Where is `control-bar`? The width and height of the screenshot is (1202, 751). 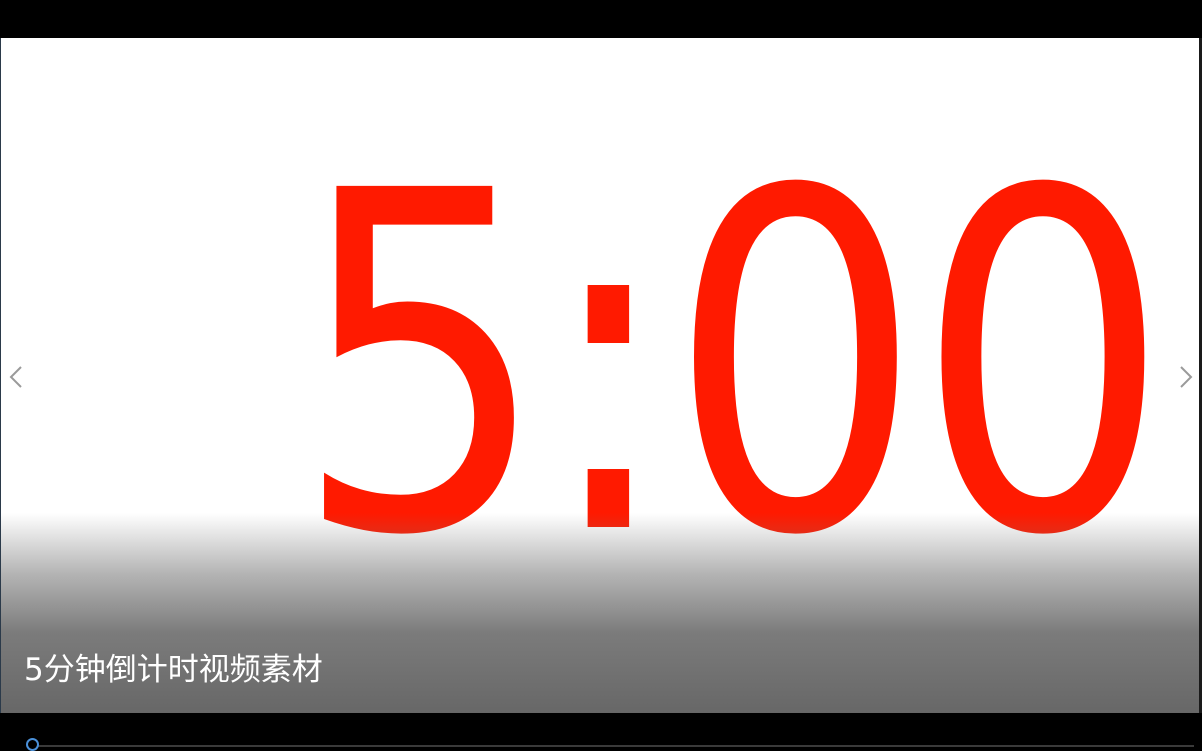
control-bar is located at coordinates (601, 732).